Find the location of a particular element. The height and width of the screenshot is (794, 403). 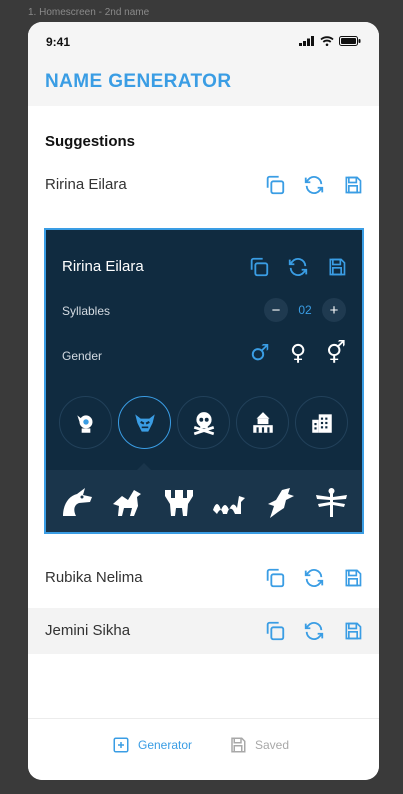

status-icons is located at coordinates (330, 41).